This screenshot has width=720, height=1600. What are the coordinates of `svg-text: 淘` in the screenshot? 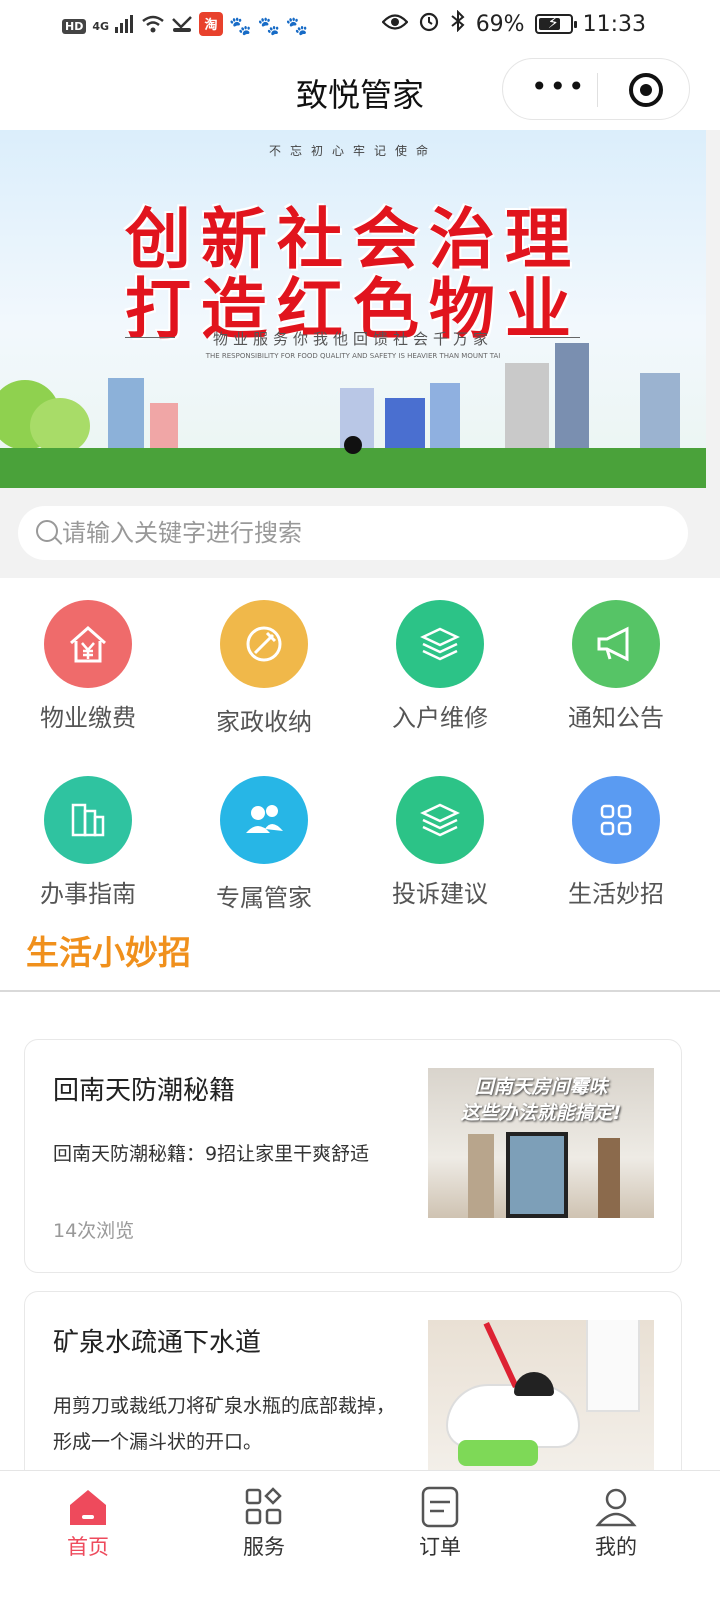 It's located at (211, 25).